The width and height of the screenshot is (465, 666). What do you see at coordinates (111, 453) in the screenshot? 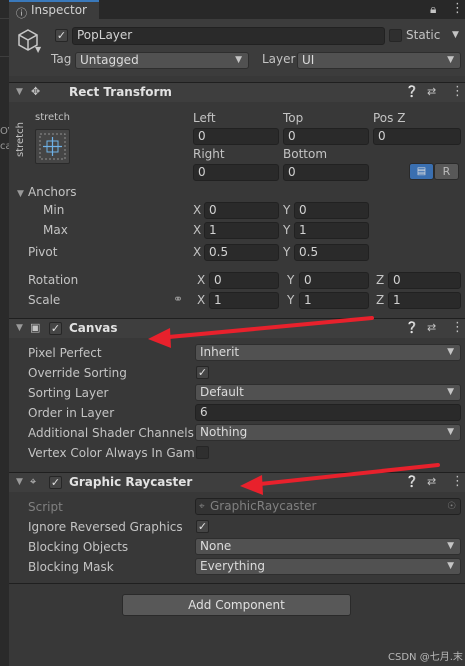
I see `vertex-color-label: Vertex Color Always In Gamm` at bounding box center [111, 453].